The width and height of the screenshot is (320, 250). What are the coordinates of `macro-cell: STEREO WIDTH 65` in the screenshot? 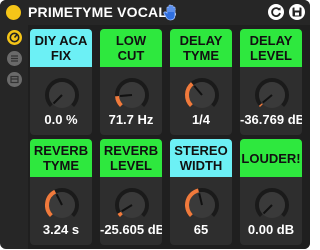 It's located at (201, 192).